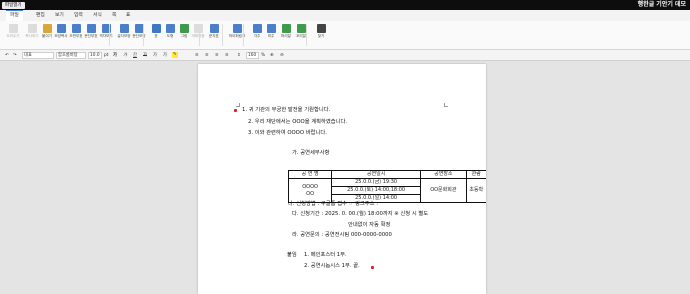 The height and width of the screenshot is (294, 690). What do you see at coordinates (443, 190) in the screenshot?
I see `table-cell-venue: OO문화회관` at bounding box center [443, 190].